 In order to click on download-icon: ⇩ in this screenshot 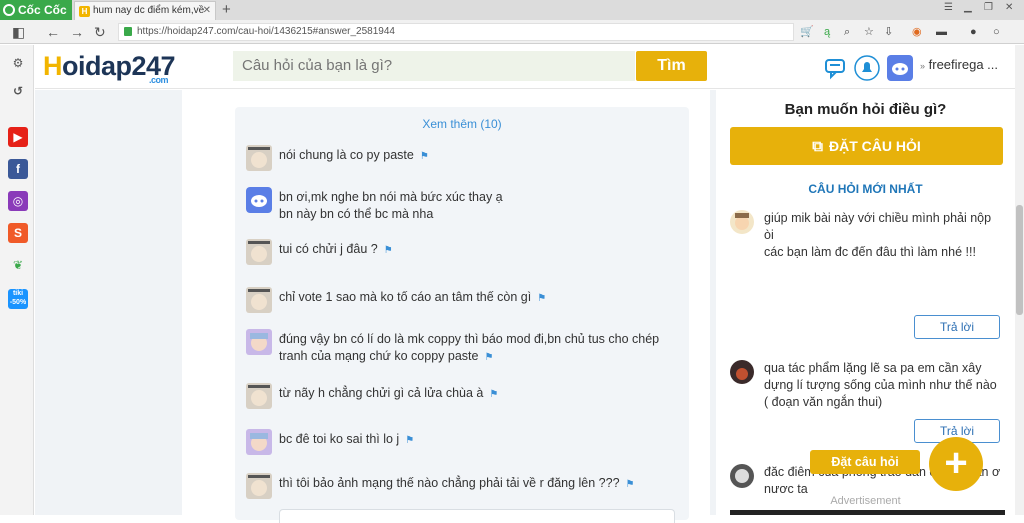, I will do `click(888, 32)`.